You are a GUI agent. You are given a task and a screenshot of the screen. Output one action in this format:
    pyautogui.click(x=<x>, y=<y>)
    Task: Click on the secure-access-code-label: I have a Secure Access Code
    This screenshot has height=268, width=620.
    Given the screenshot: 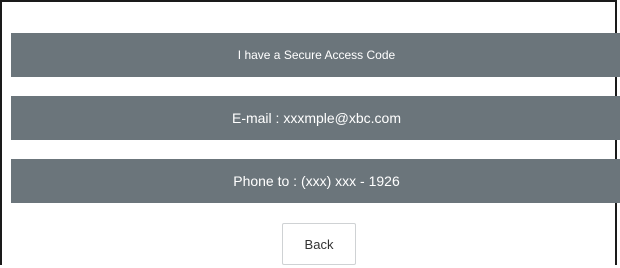 What is the action you would take?
    pyautogui.click(x=316, y=55)
    